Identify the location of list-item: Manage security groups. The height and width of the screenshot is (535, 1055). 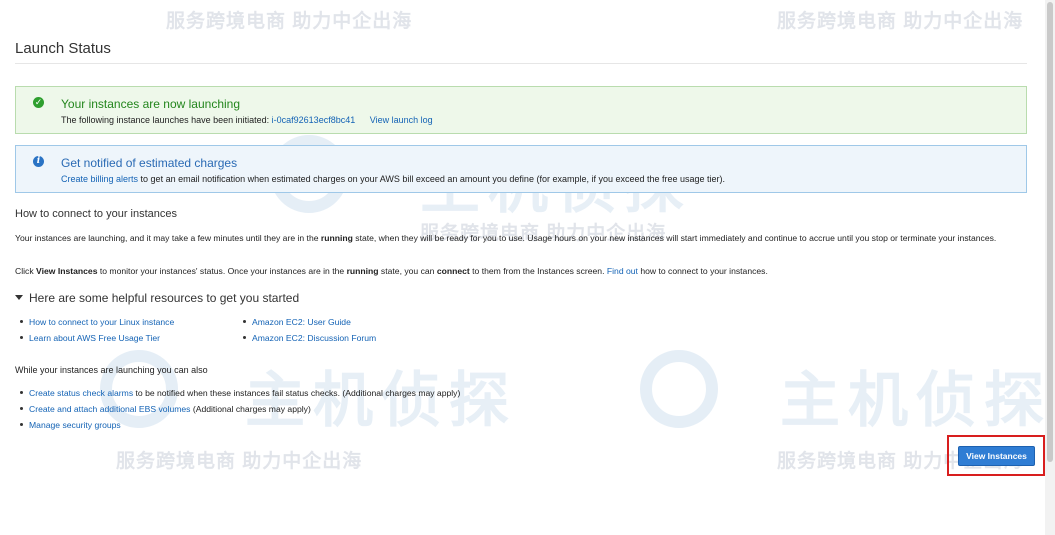
(237, 425).